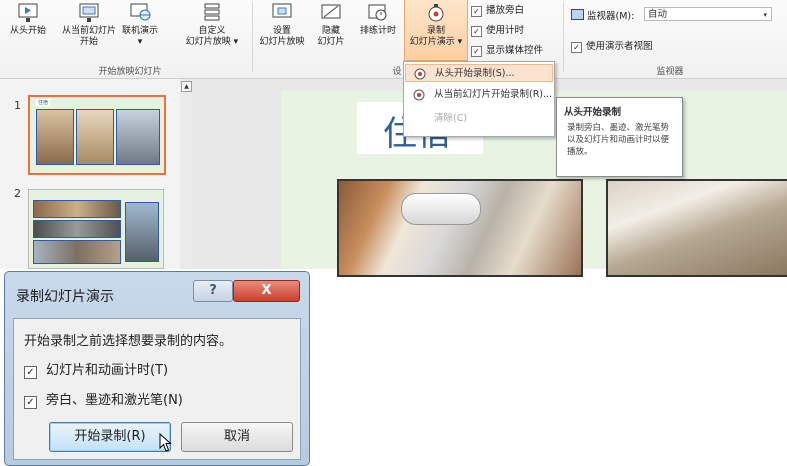  I want to click on monitor-select: 自动 ▾, so click(708, 14).